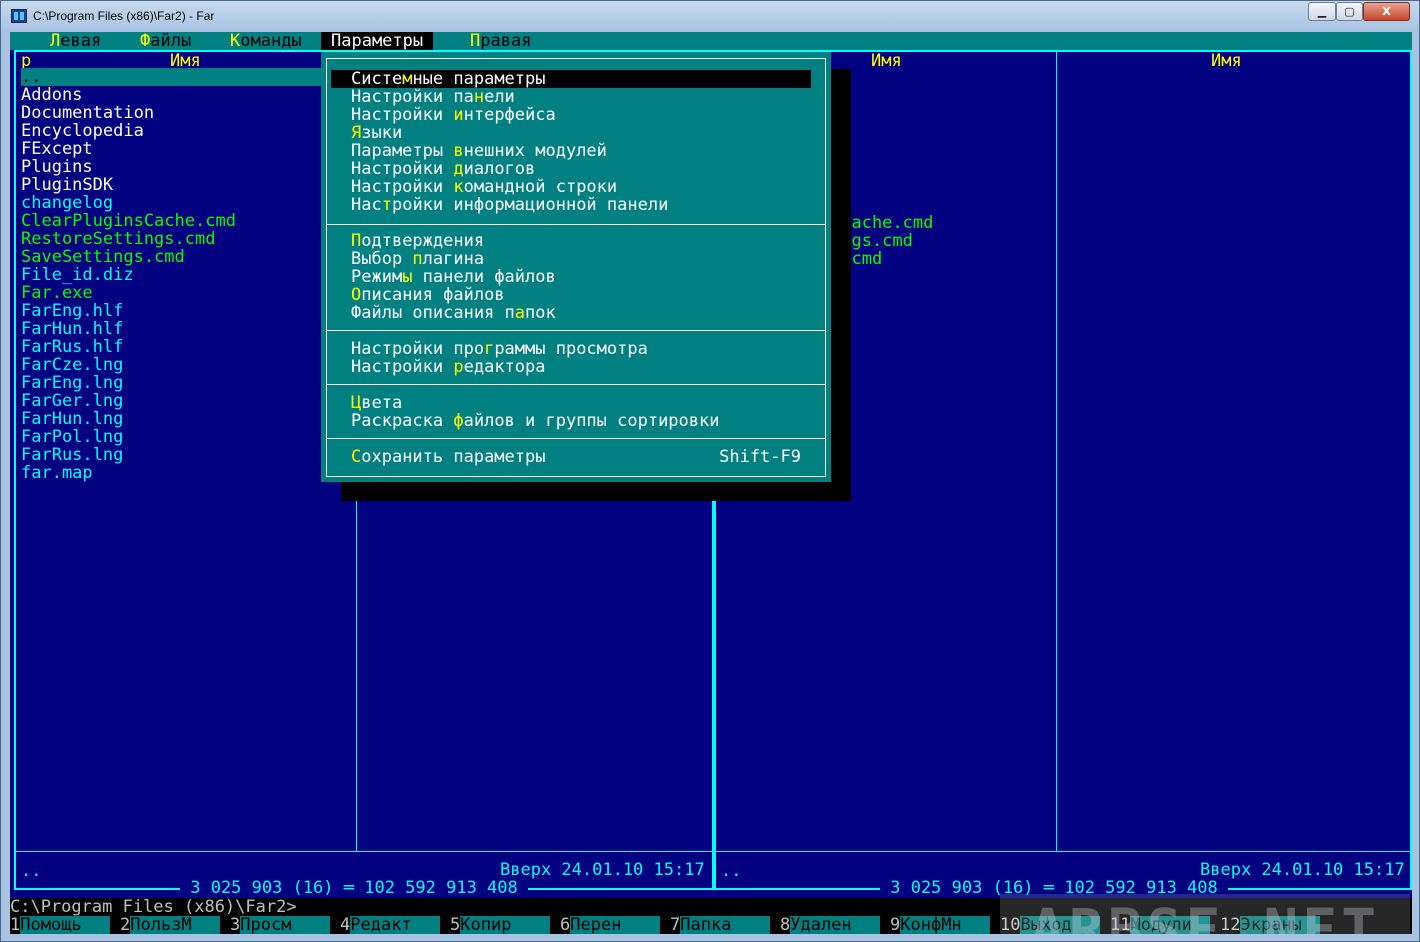 The height and width of the screenshot is (942, 1420). I want to click on left-file-item: FarHun.hlf, so click(72, 329).